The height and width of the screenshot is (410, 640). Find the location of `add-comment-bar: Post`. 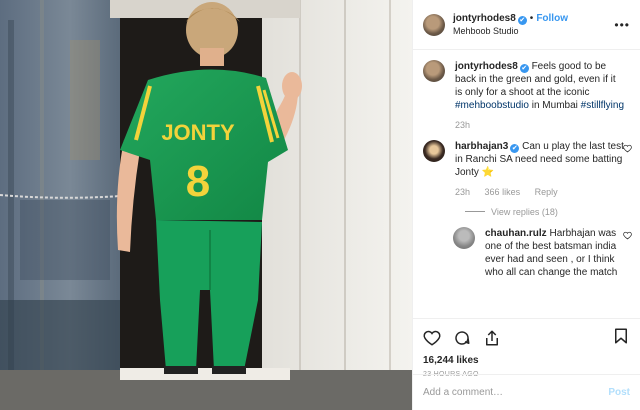

add-comment-bar: Post is located at coordinates (526, 392).